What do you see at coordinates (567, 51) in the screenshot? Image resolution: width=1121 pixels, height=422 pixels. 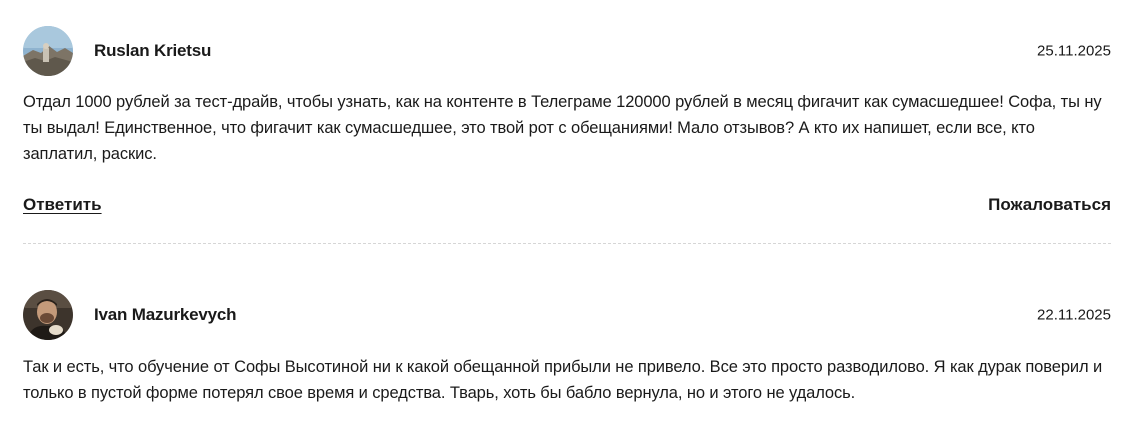 I see `review-header: Ruslan Krietsu 25.11.2025` at bounding box center [567, 51].